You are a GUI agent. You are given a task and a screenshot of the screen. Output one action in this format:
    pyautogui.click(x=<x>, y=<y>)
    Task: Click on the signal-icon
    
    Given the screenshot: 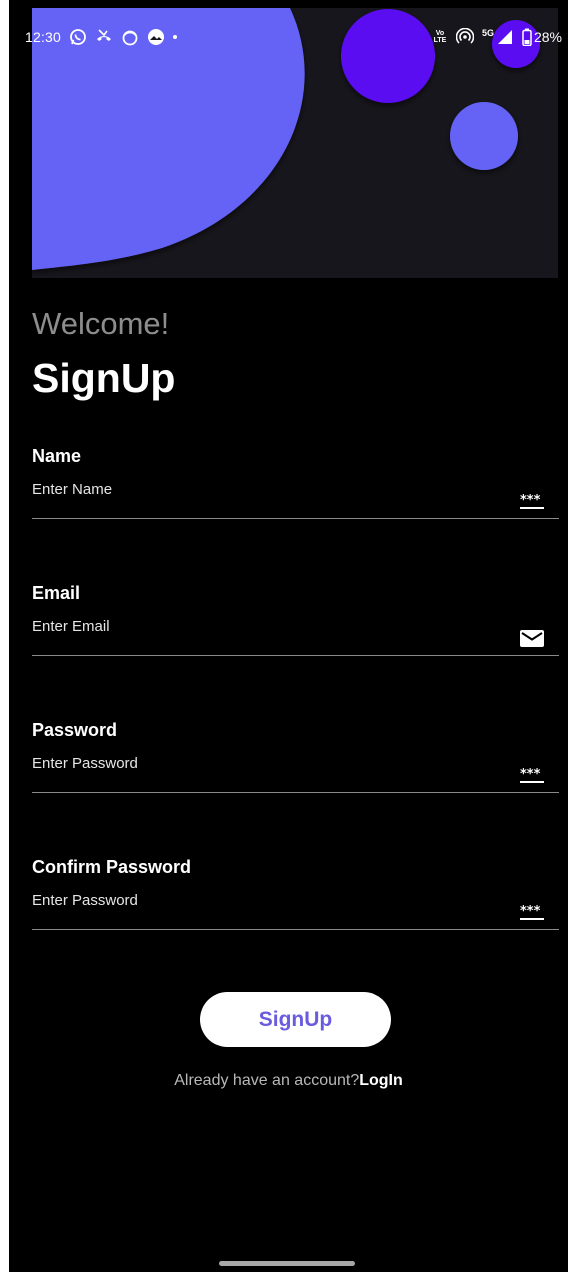 What is the action you would take?
    pyautogui.click(x=504, y=37)
    